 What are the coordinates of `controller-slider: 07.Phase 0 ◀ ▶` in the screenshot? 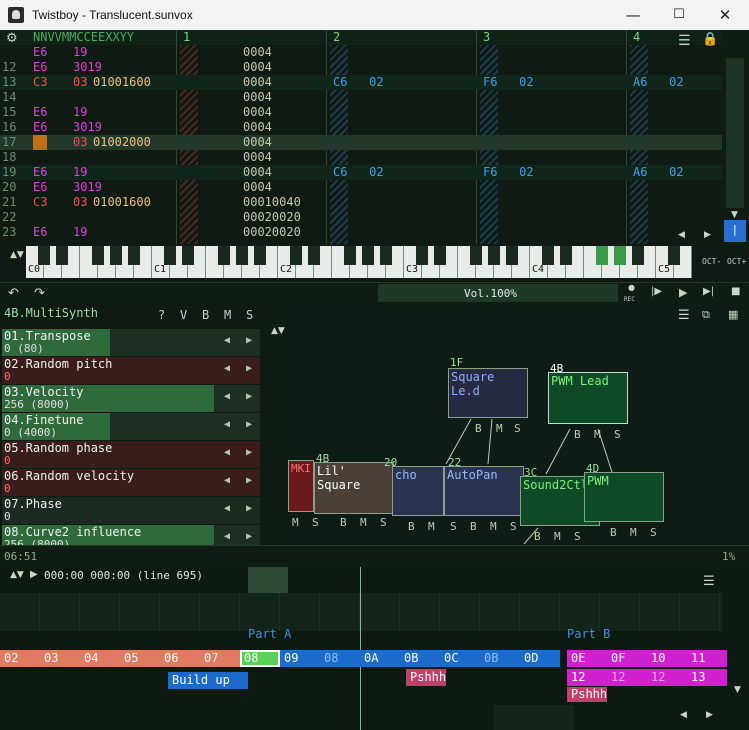 It's located at (131, 510).